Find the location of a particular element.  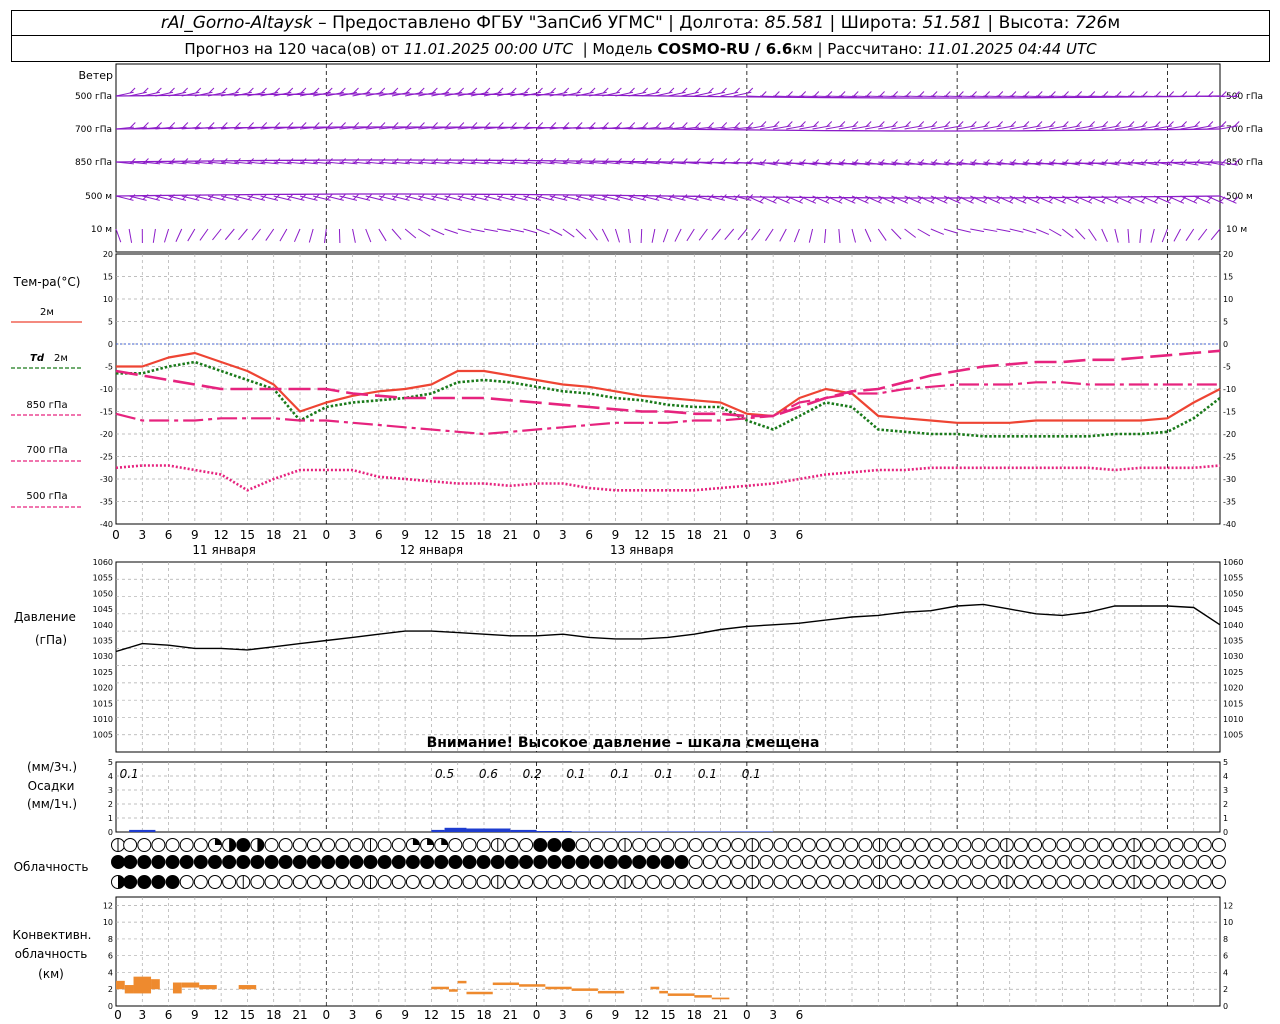

cloud-quarter-icon is located at coordinates (444, 841).